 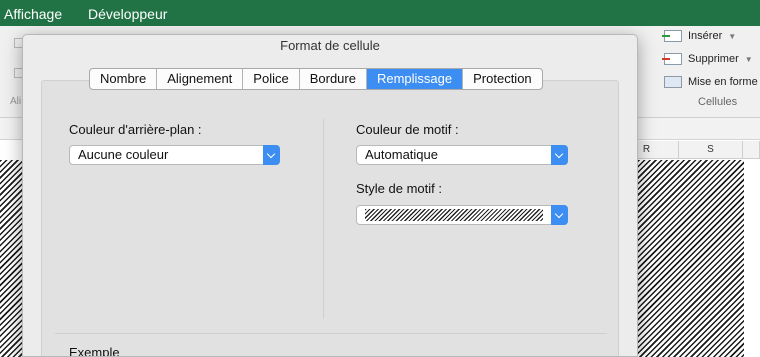 What do you see at coordinates (331, 333) in the screenshot?
I see `sample-divider` at bounding box center [331, 333].